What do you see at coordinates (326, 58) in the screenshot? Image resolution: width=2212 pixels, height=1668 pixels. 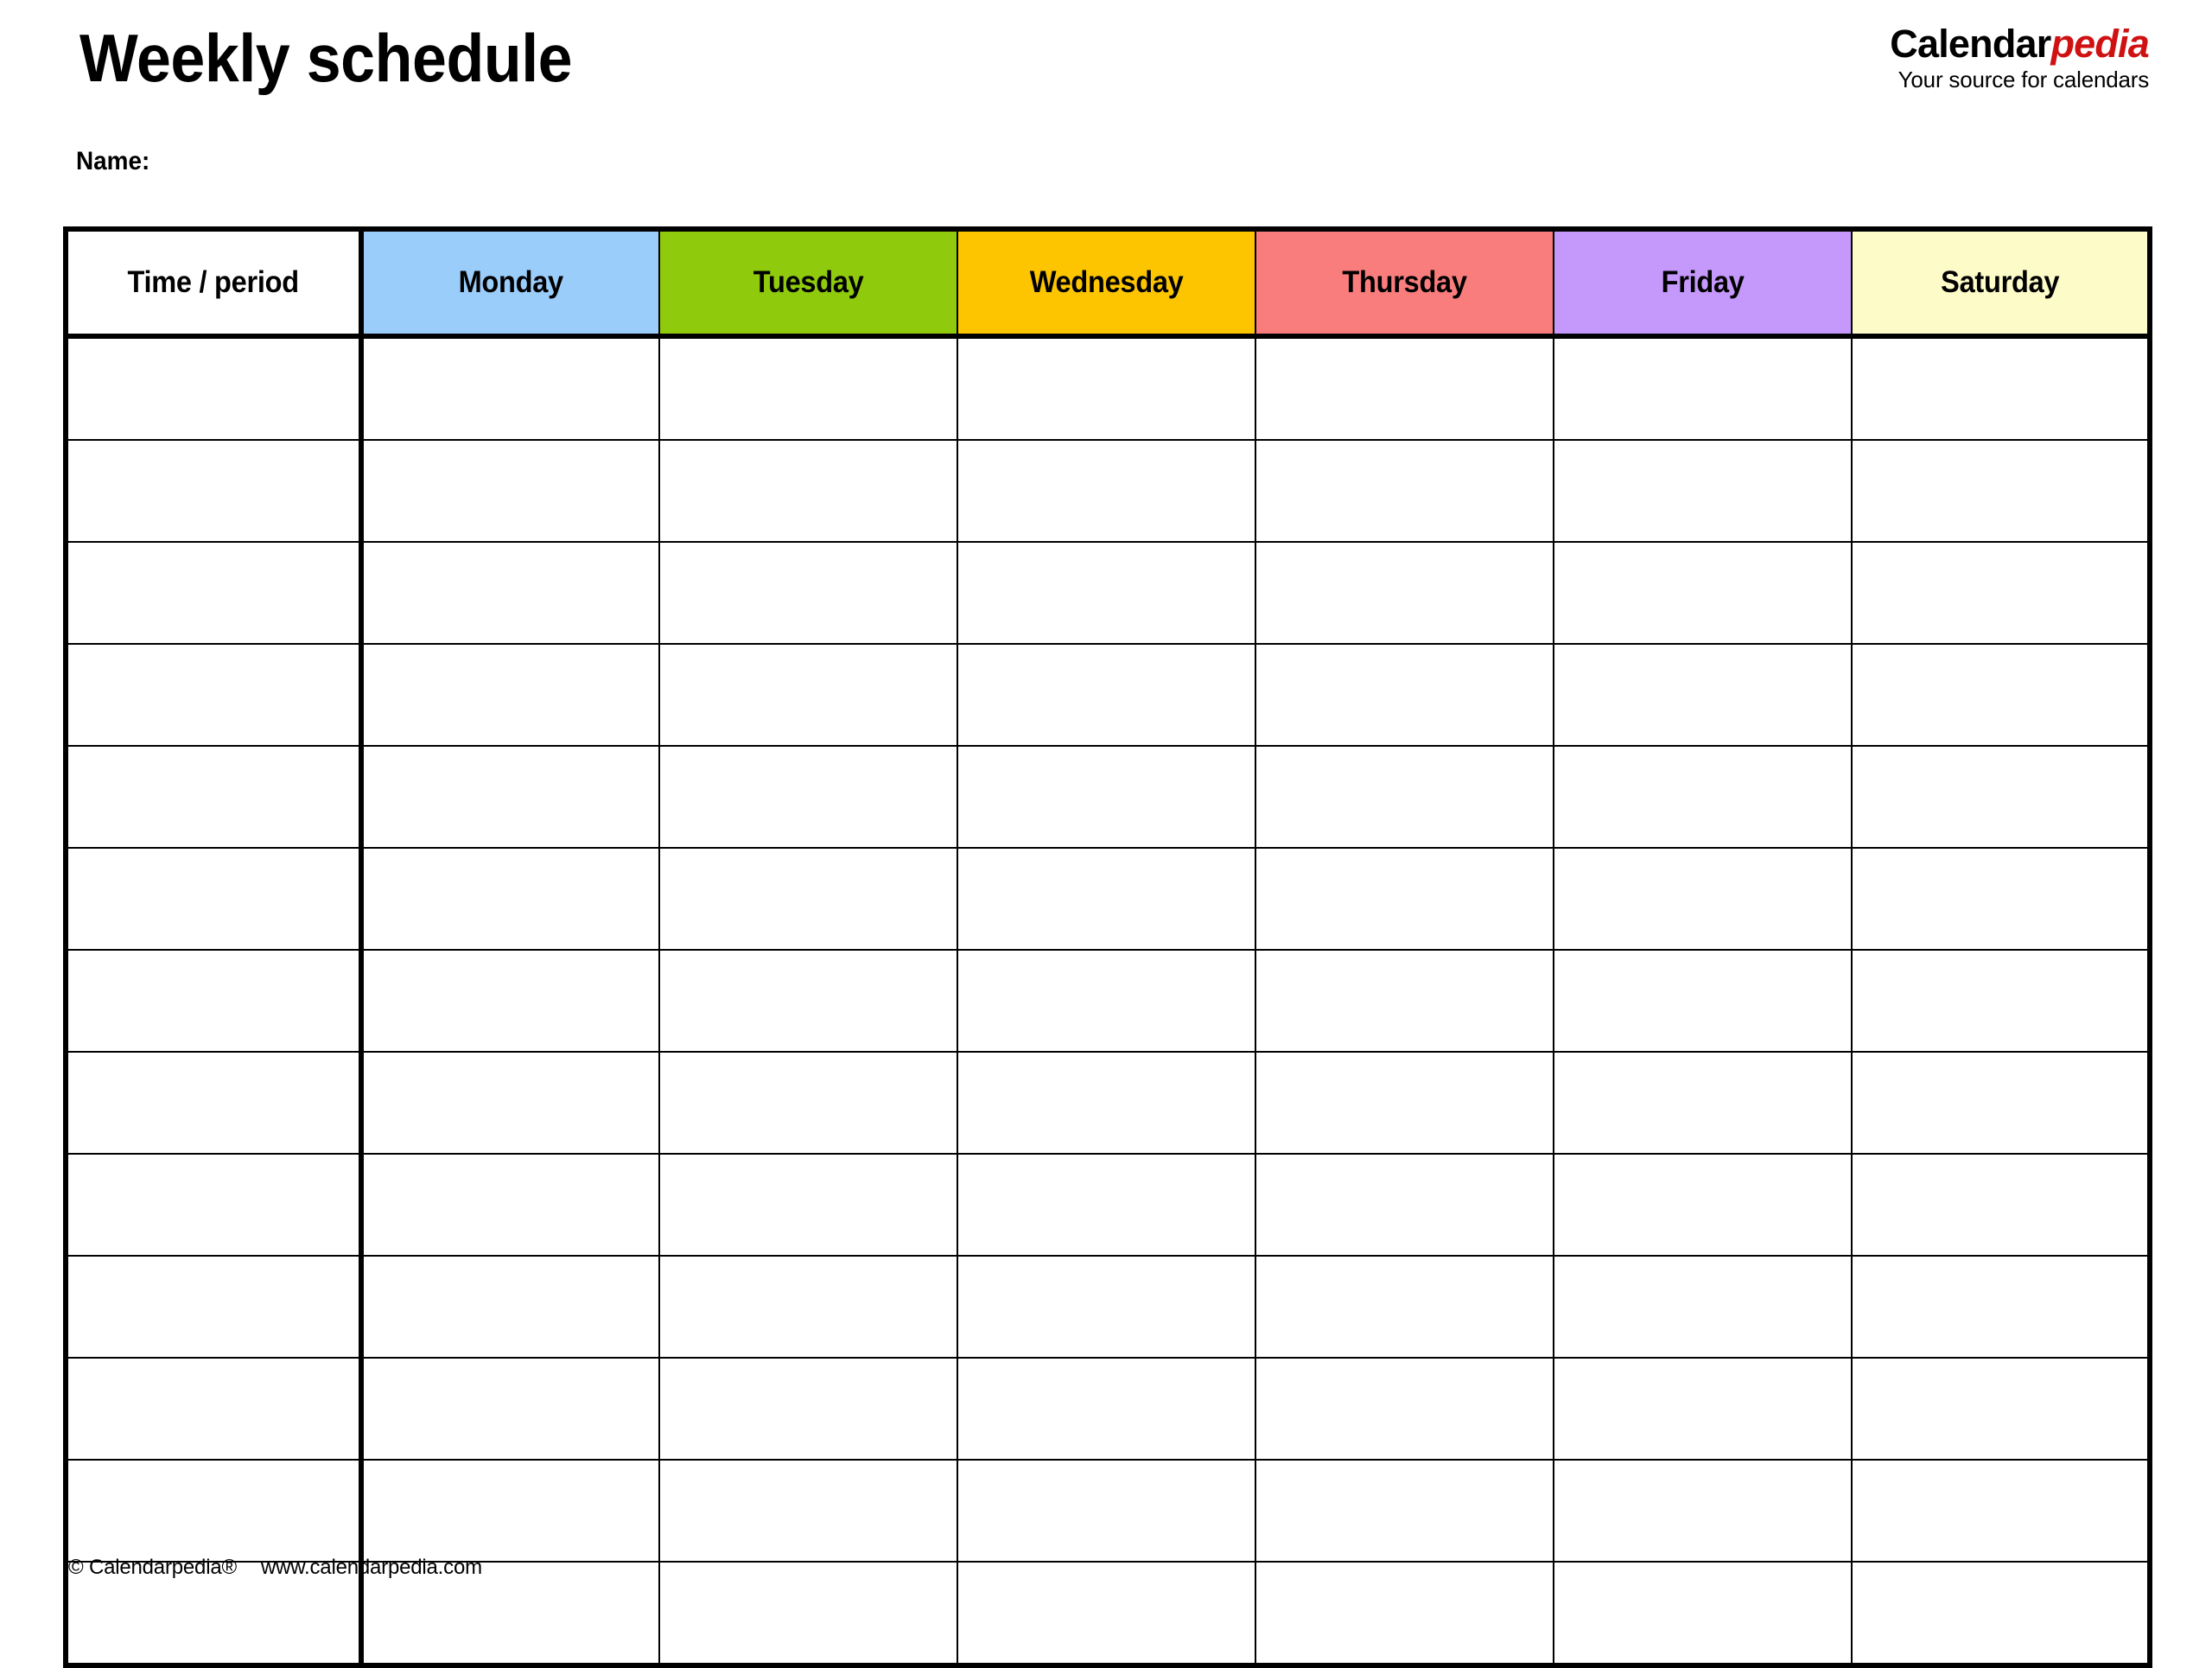 I see `page-title: Weekly schedule` at bounding box center [326, 58].